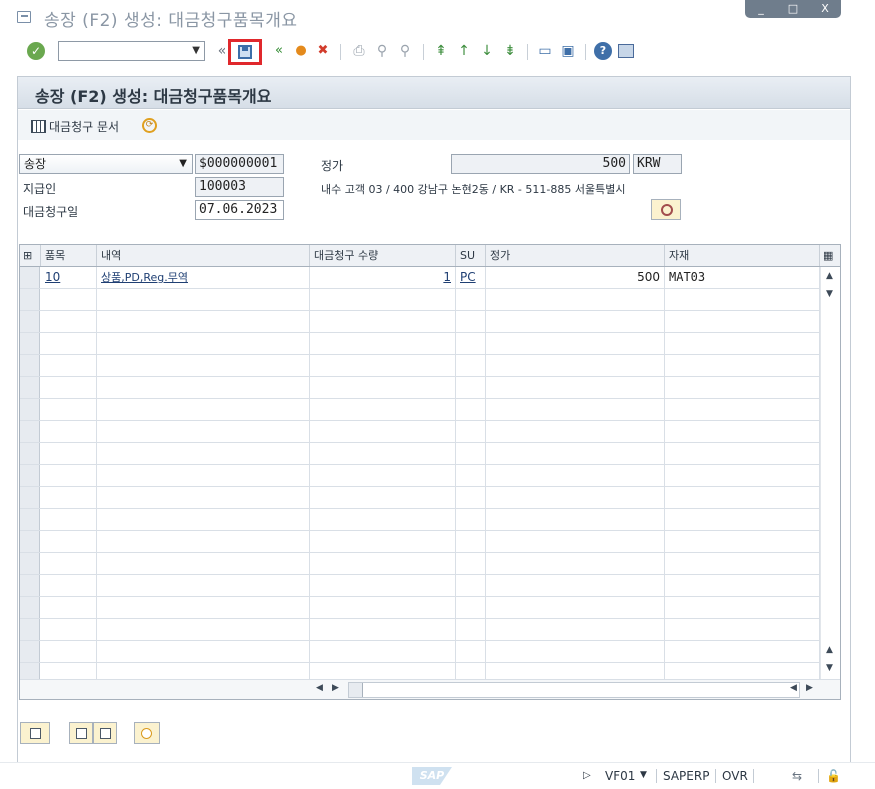 This screenshot has height=789, width=875. What do you see at coordinates (830, 473) in the screenshot?
I see `vertical-scrollbar: ▲ ▼ ▲ ▼` at bounding box center [830, 473].